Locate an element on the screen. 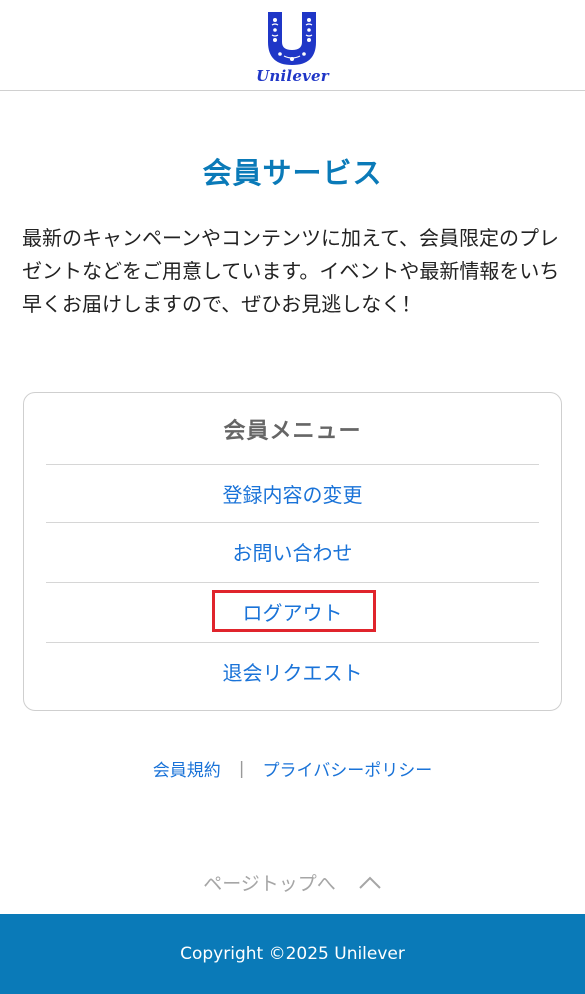  menu-item-contact: お問い合わせ is located at coordinates (292, 551).